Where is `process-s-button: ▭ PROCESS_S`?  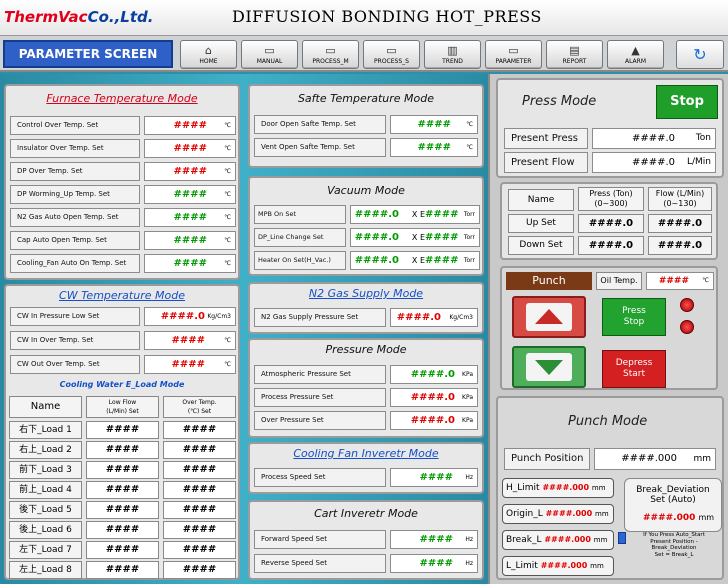 process-s-button: ▭ PROCESS_S is located at coordinates (391, 54).